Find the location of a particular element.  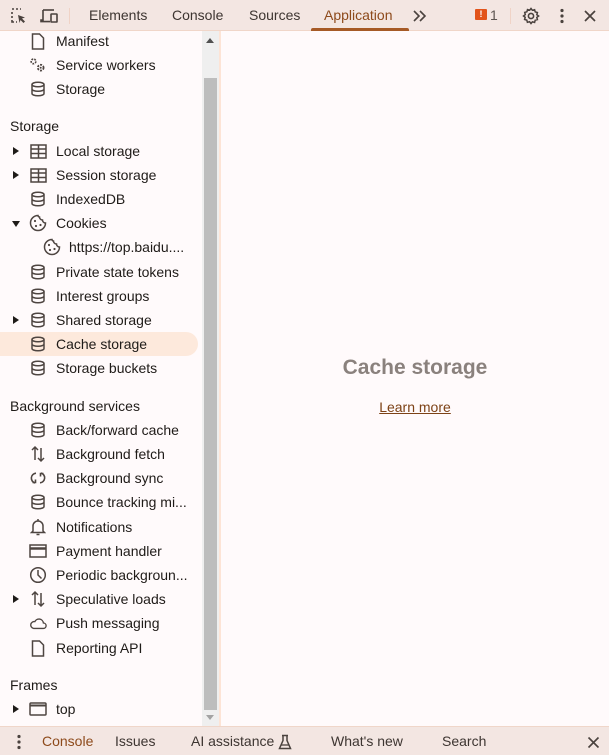

sidebar-item-push-messaging: Push messaging is located at coordinates (99, 623).